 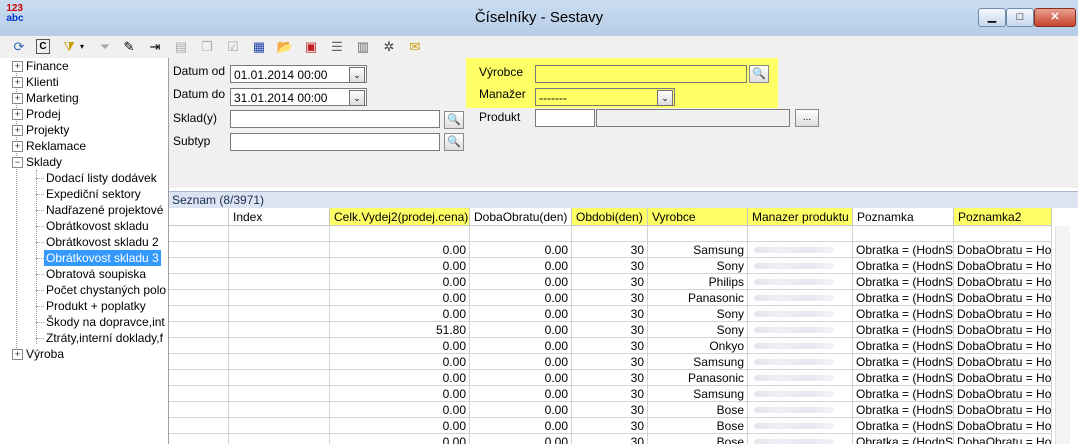 What do you see at coordinates (363, 46) in the screenshot?
I see `grid-icon: ▥` at bounding box center [363, 46].